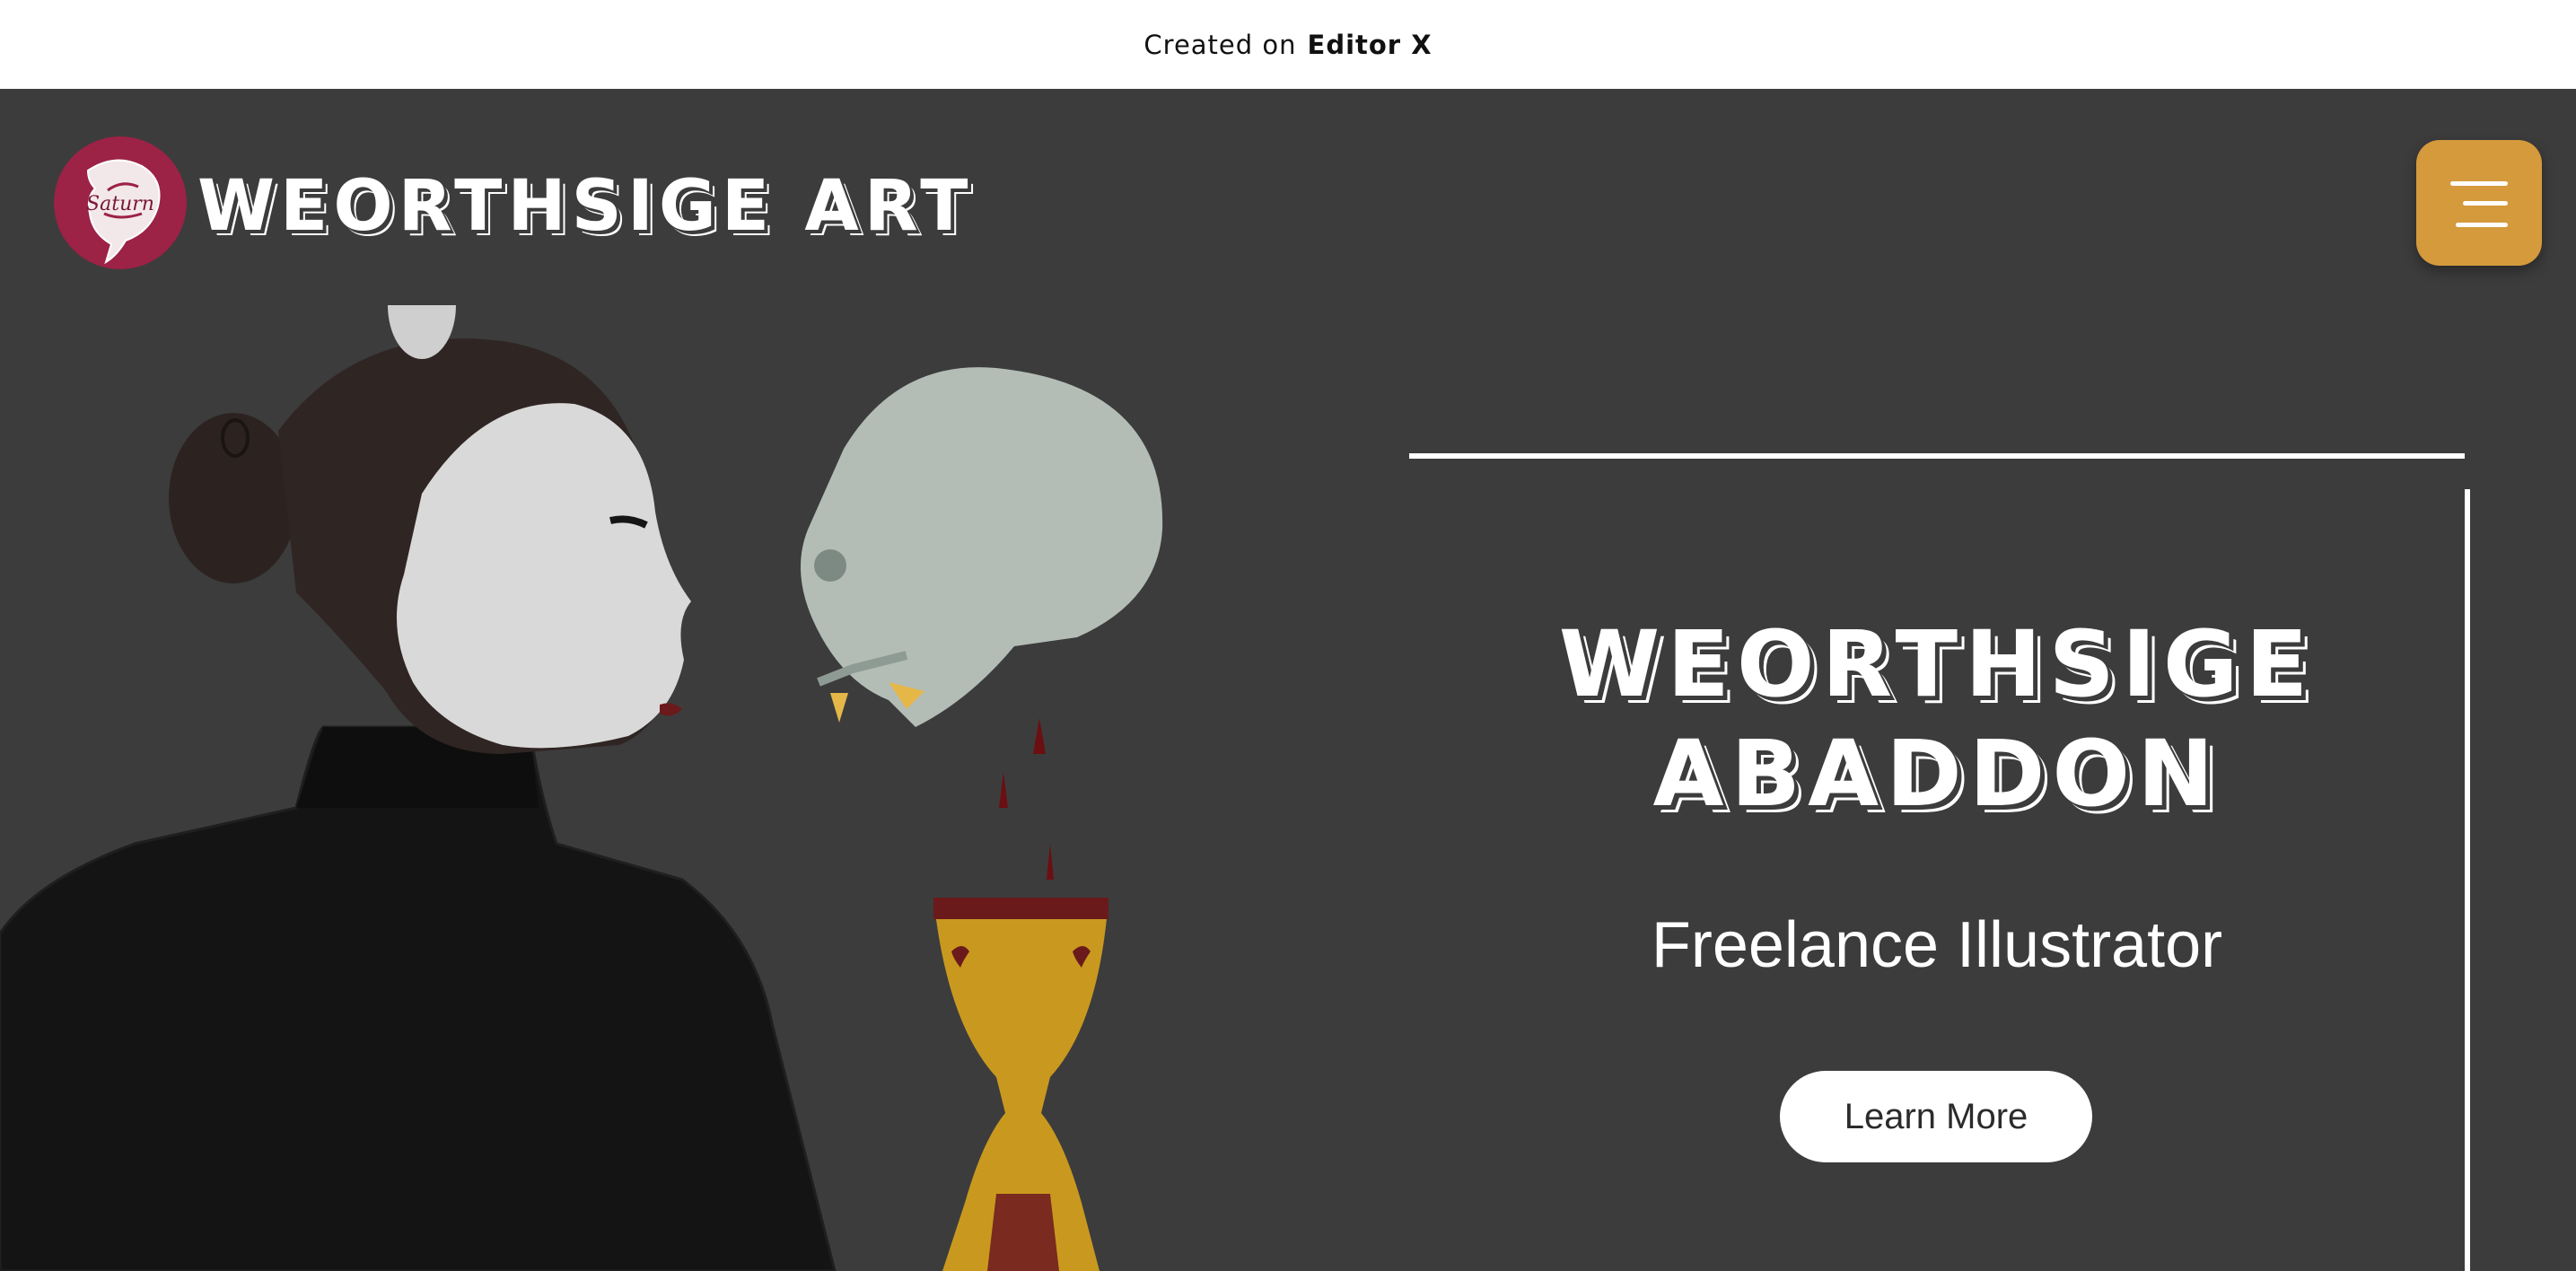  I want to click on editor-x-icon: X, so click(1422, 44).